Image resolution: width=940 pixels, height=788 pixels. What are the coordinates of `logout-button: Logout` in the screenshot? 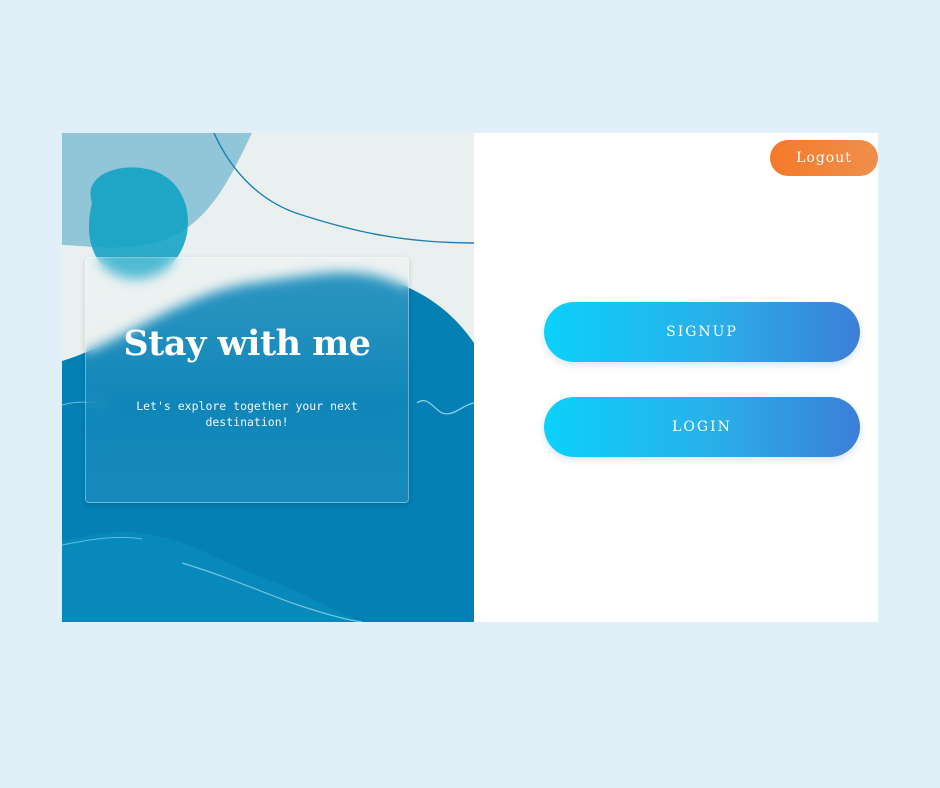 It's located at (824, 158).